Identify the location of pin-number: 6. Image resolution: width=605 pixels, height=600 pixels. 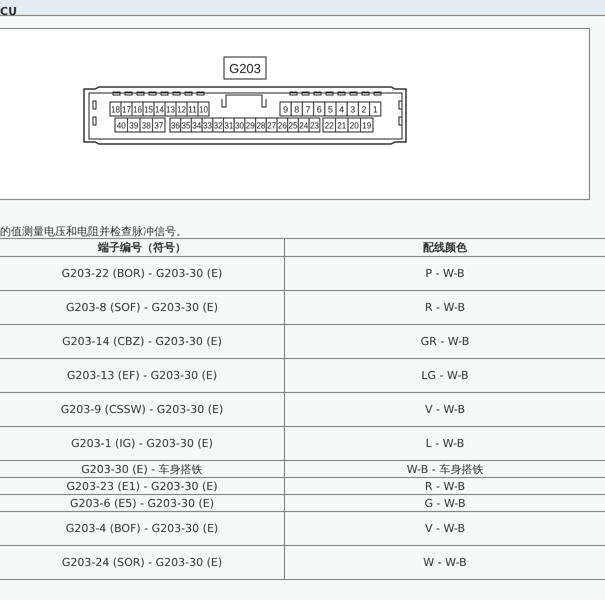
(319, 109).